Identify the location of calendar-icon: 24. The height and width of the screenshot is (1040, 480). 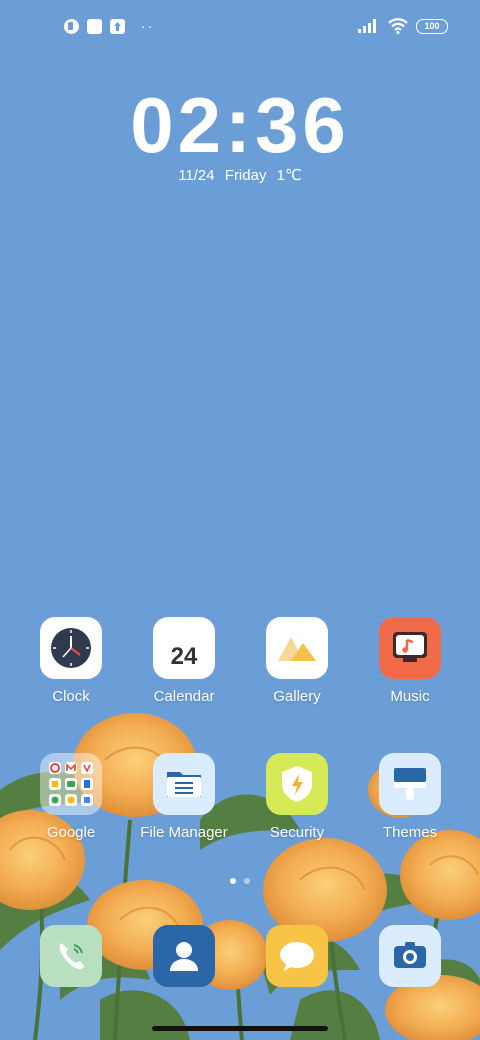
(184, 648).